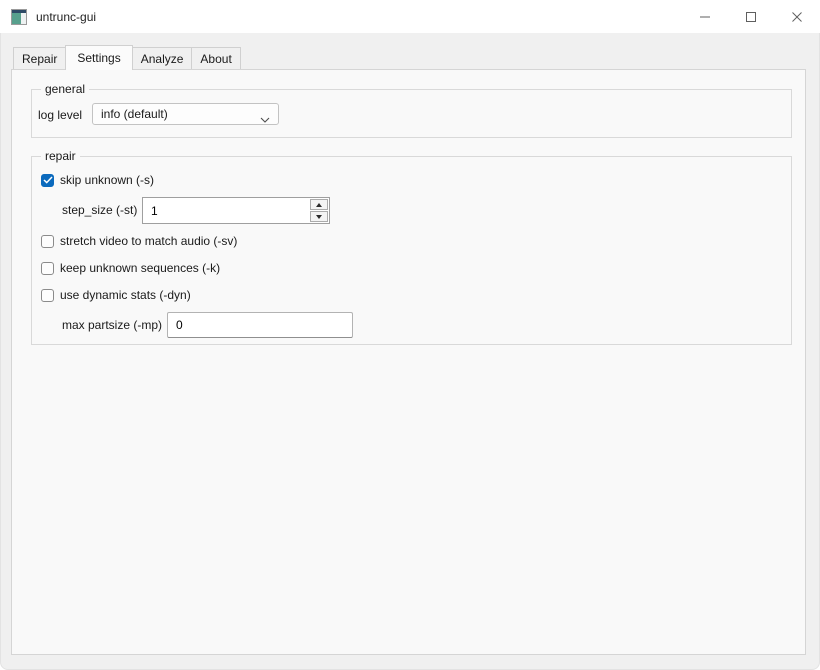 The width and height of the screenshot is (820, 670). I want to click on checkmark-icon, so click(47, 180).